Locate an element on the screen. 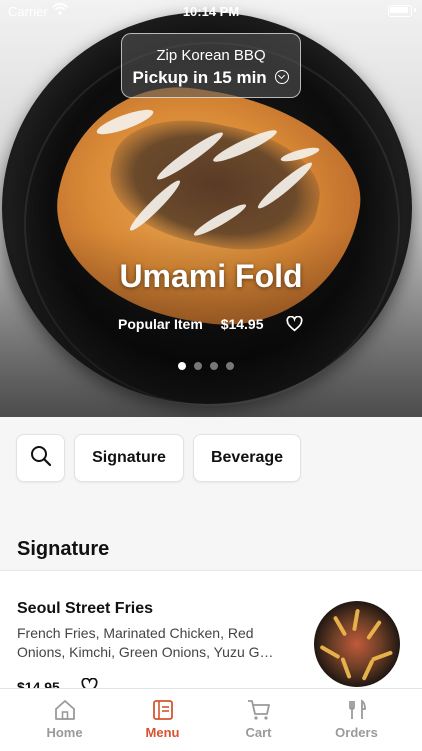  tab-label: Menu is located at coordinates (162, 732).